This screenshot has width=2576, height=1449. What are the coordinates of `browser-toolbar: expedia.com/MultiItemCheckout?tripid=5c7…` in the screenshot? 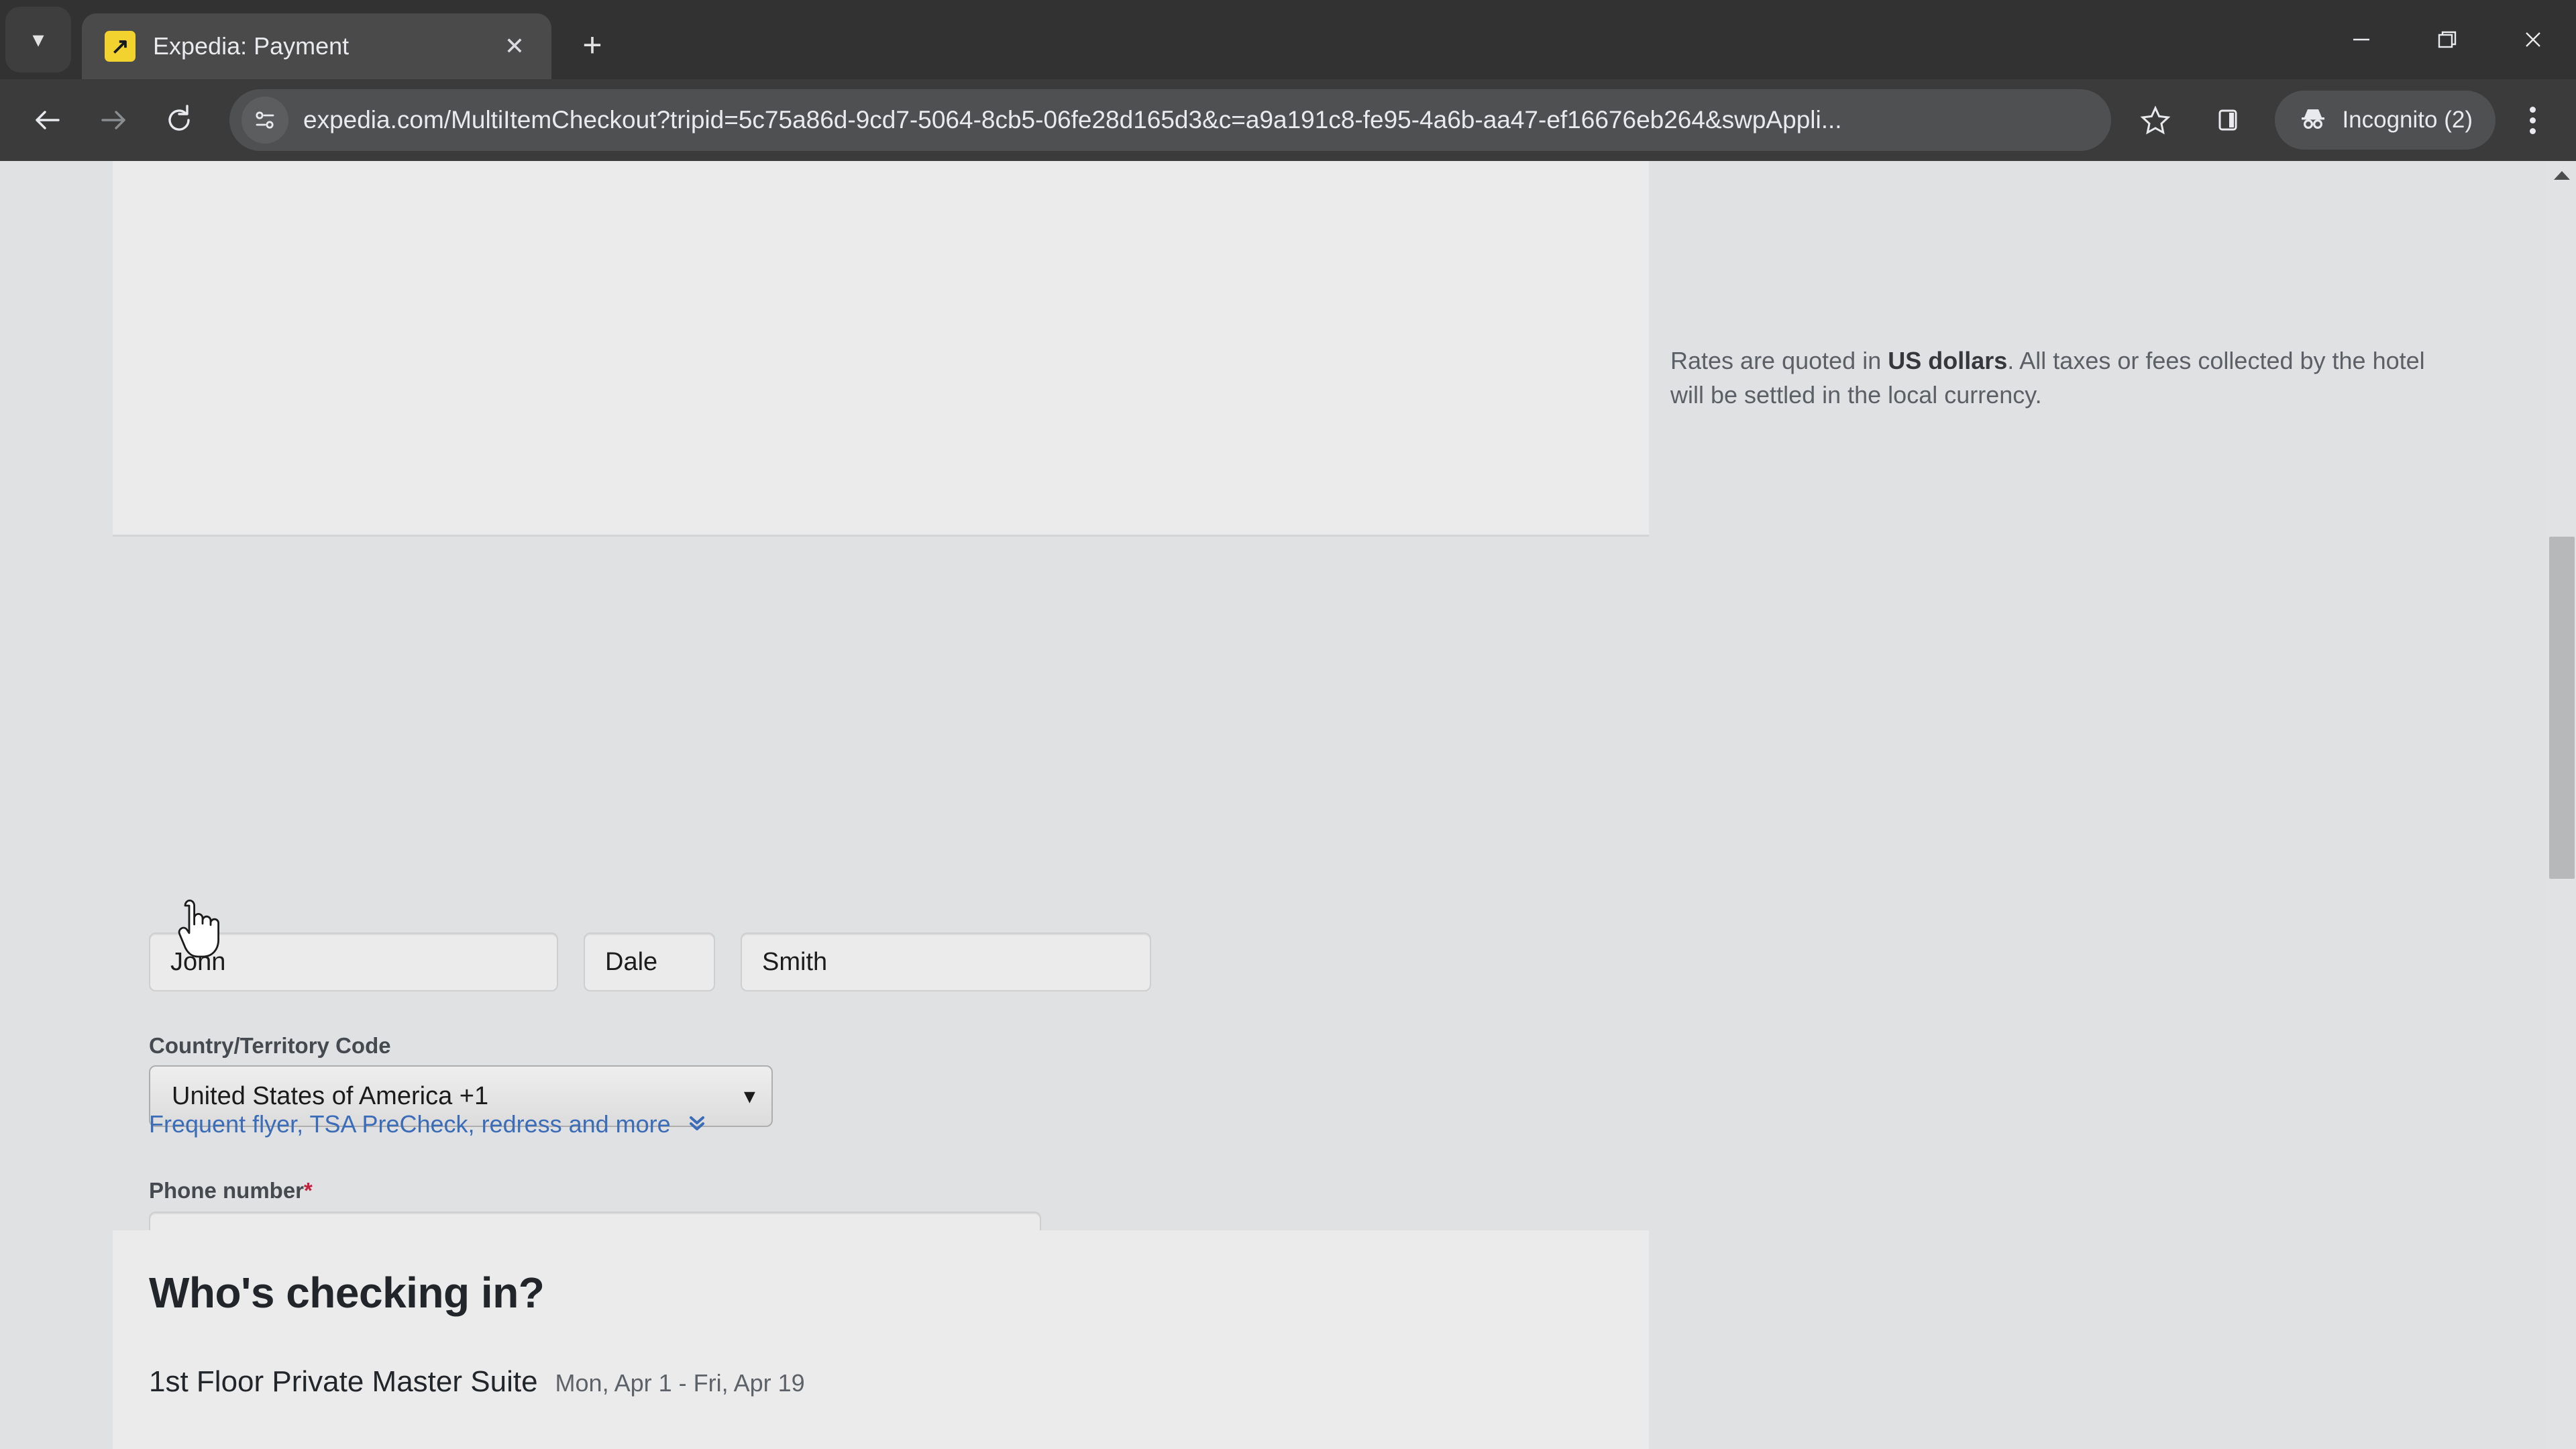 It's located at (1288, 120).